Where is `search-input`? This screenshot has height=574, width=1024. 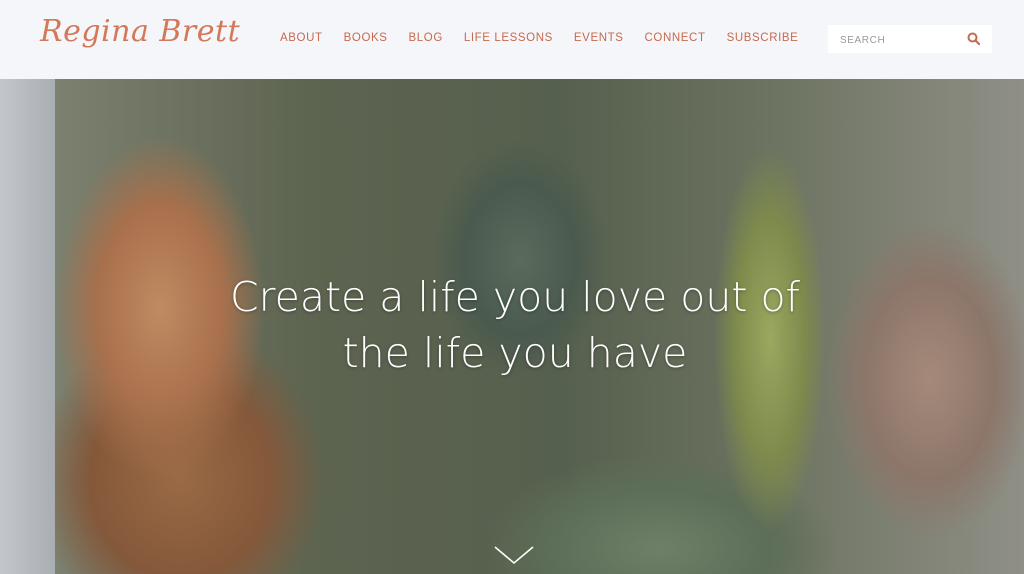 search-input is located at coordinates (900, 40).